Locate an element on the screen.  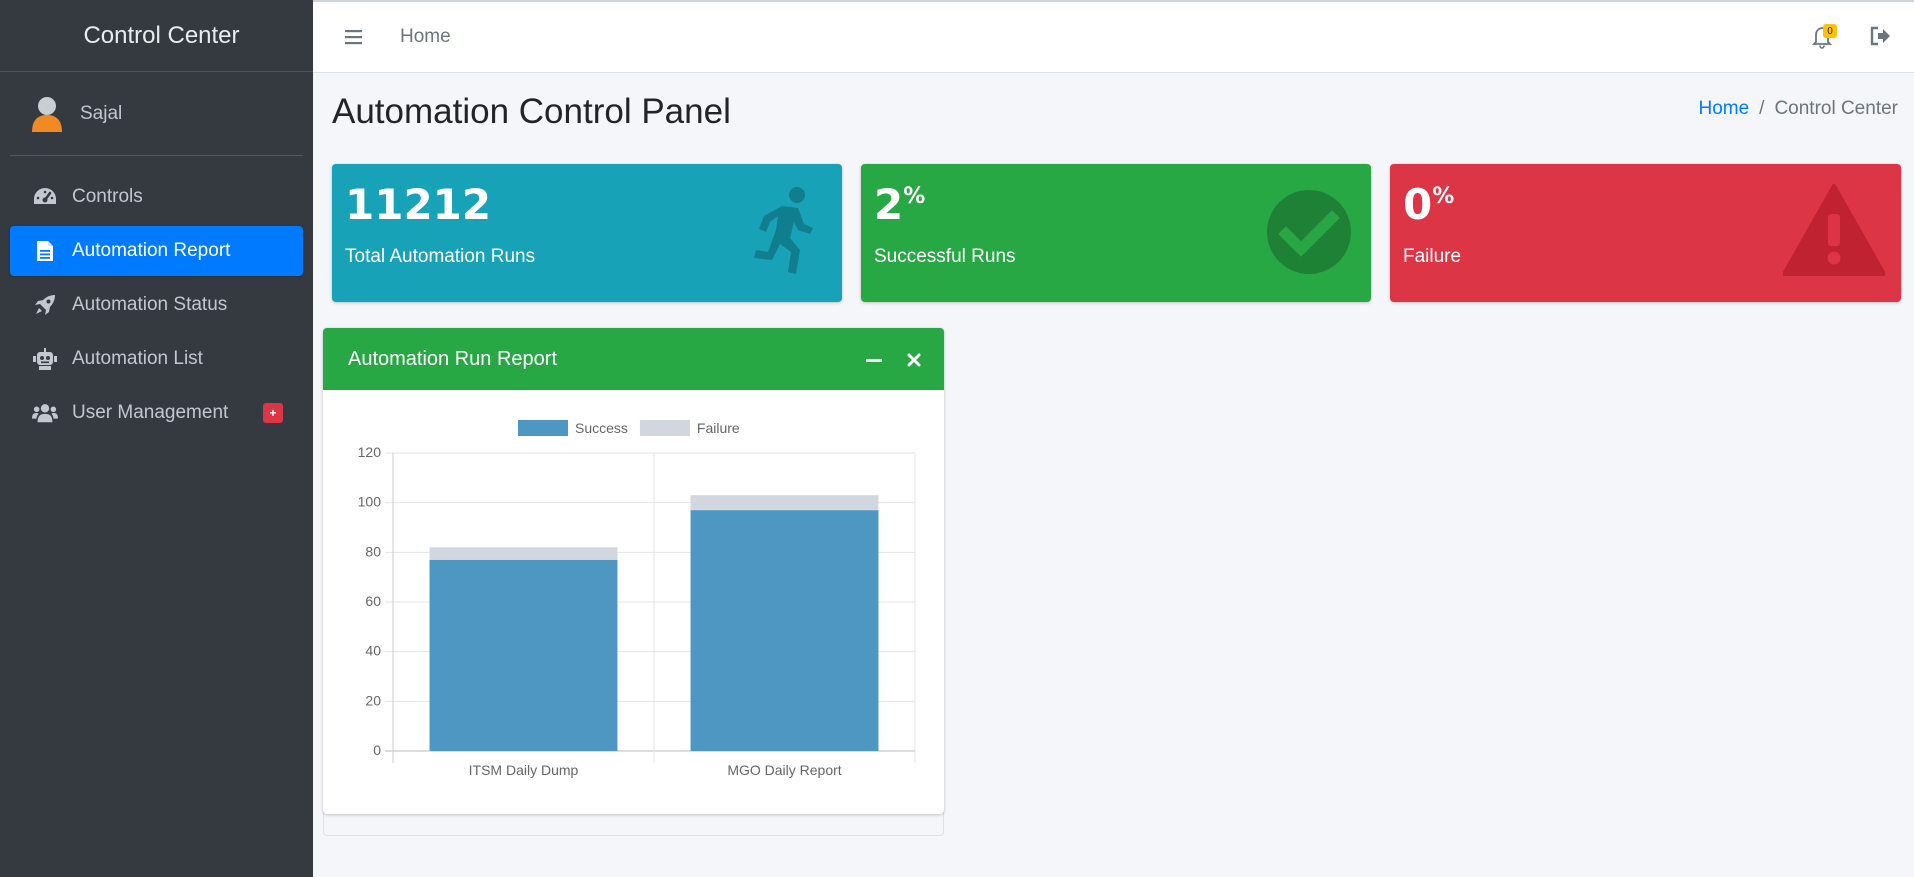
top-home-link: Home is located at coordinates (425, 37).